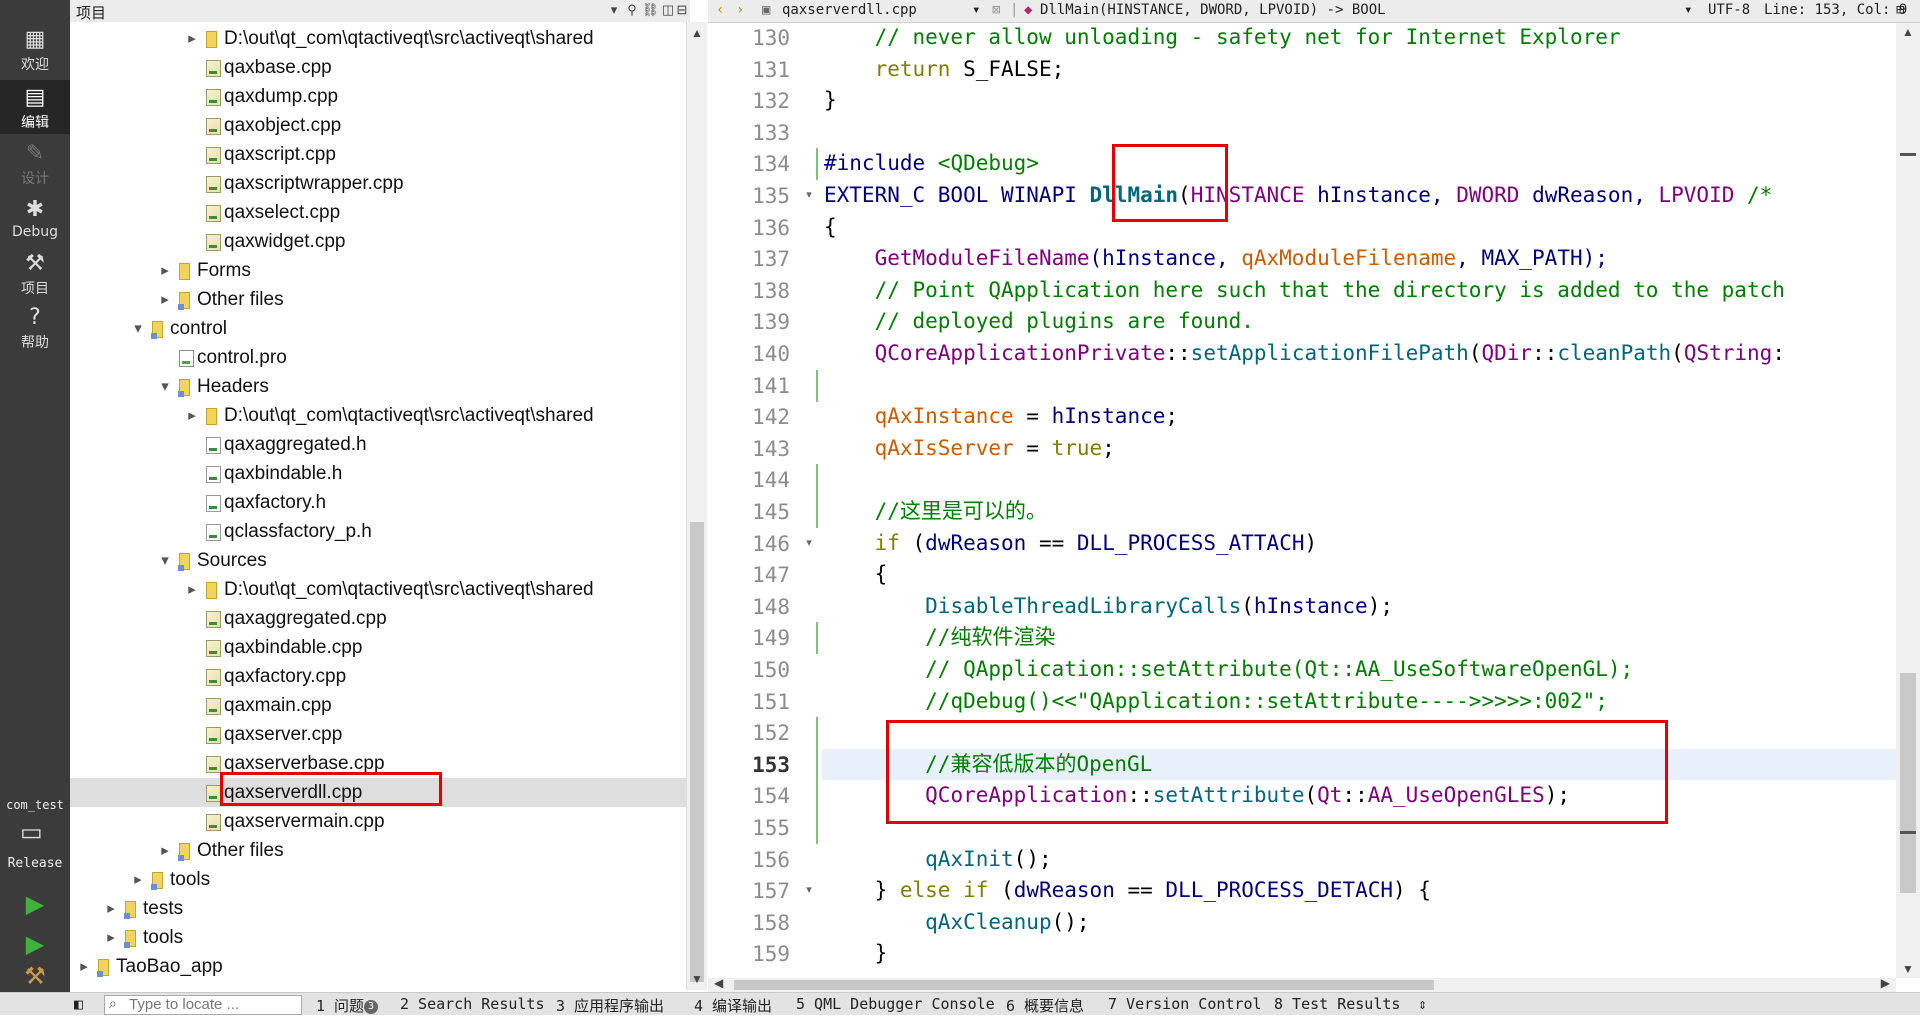 This screenshot has width=1920, height=1016. Describe the element at coordinates (35, 977) in the screenshot. I see `build-hammer-icon: ⚒` at that location.